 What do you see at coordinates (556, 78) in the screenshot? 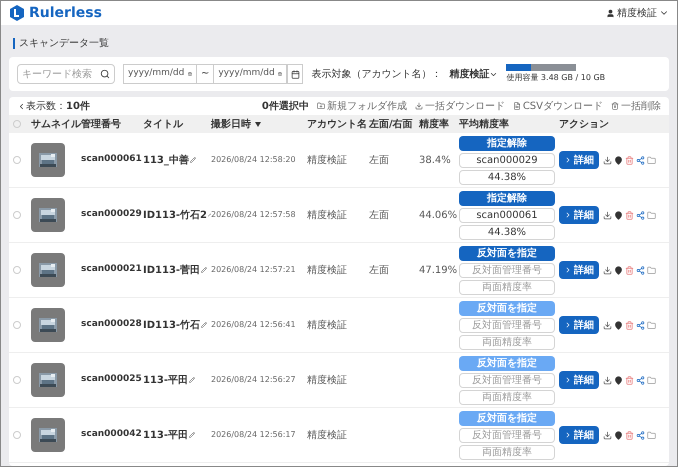
I see `storage-reading: 使用容量 3.48 GB / 10 GB` at bounding box center [556, 78].